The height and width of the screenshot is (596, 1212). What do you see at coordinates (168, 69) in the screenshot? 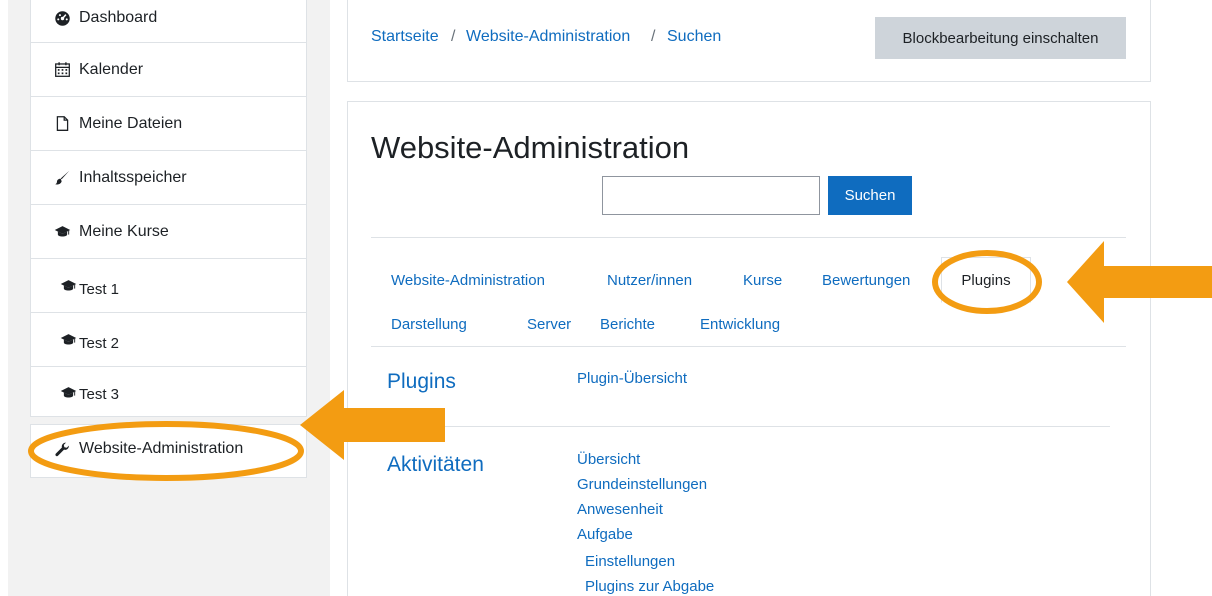
I see `sidebar-item-calendar: Kalender` at bounding box center [168, 69].